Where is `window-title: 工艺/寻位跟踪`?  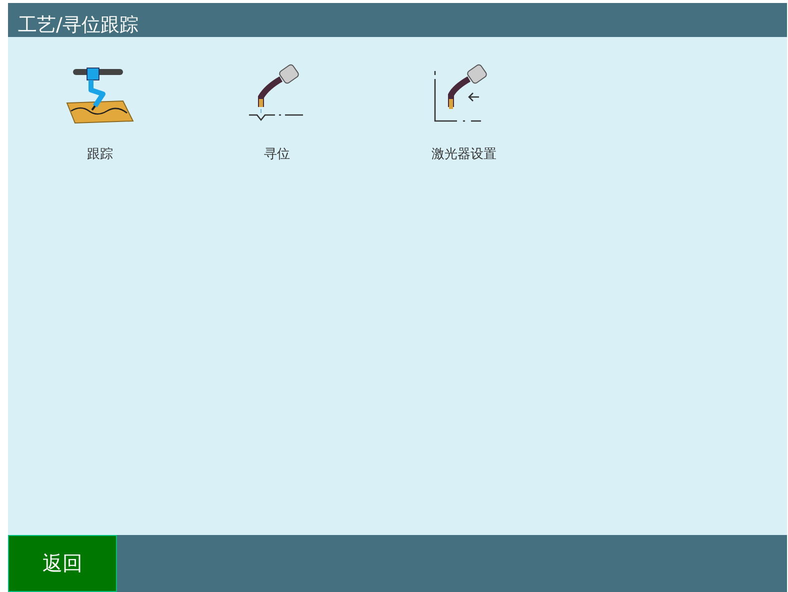 window-title: 工艺/寻位跟踪 is located at coordinates (78, 25).